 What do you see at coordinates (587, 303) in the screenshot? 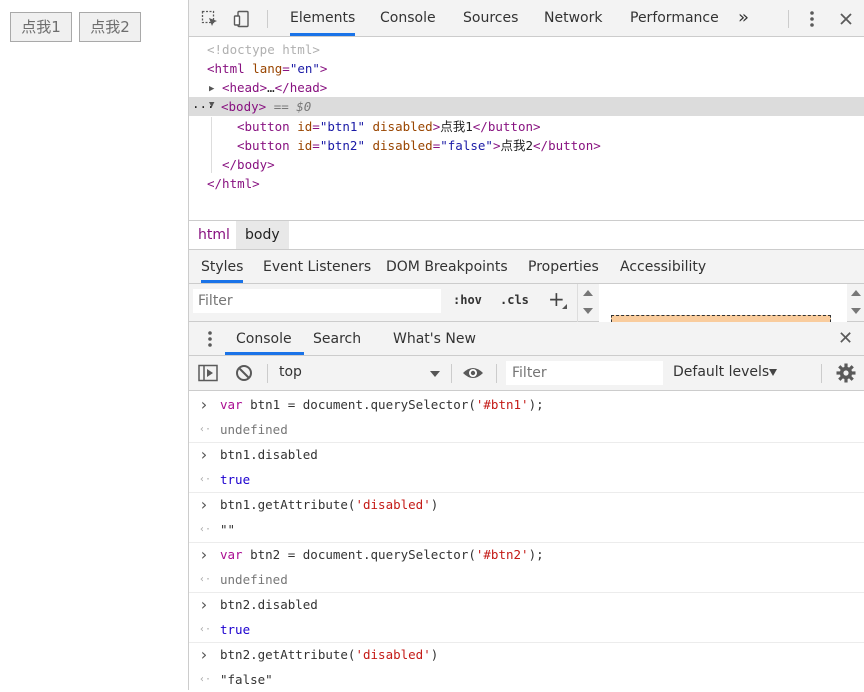
I see `styles-scrollbar` at bounding box center [587, 303].